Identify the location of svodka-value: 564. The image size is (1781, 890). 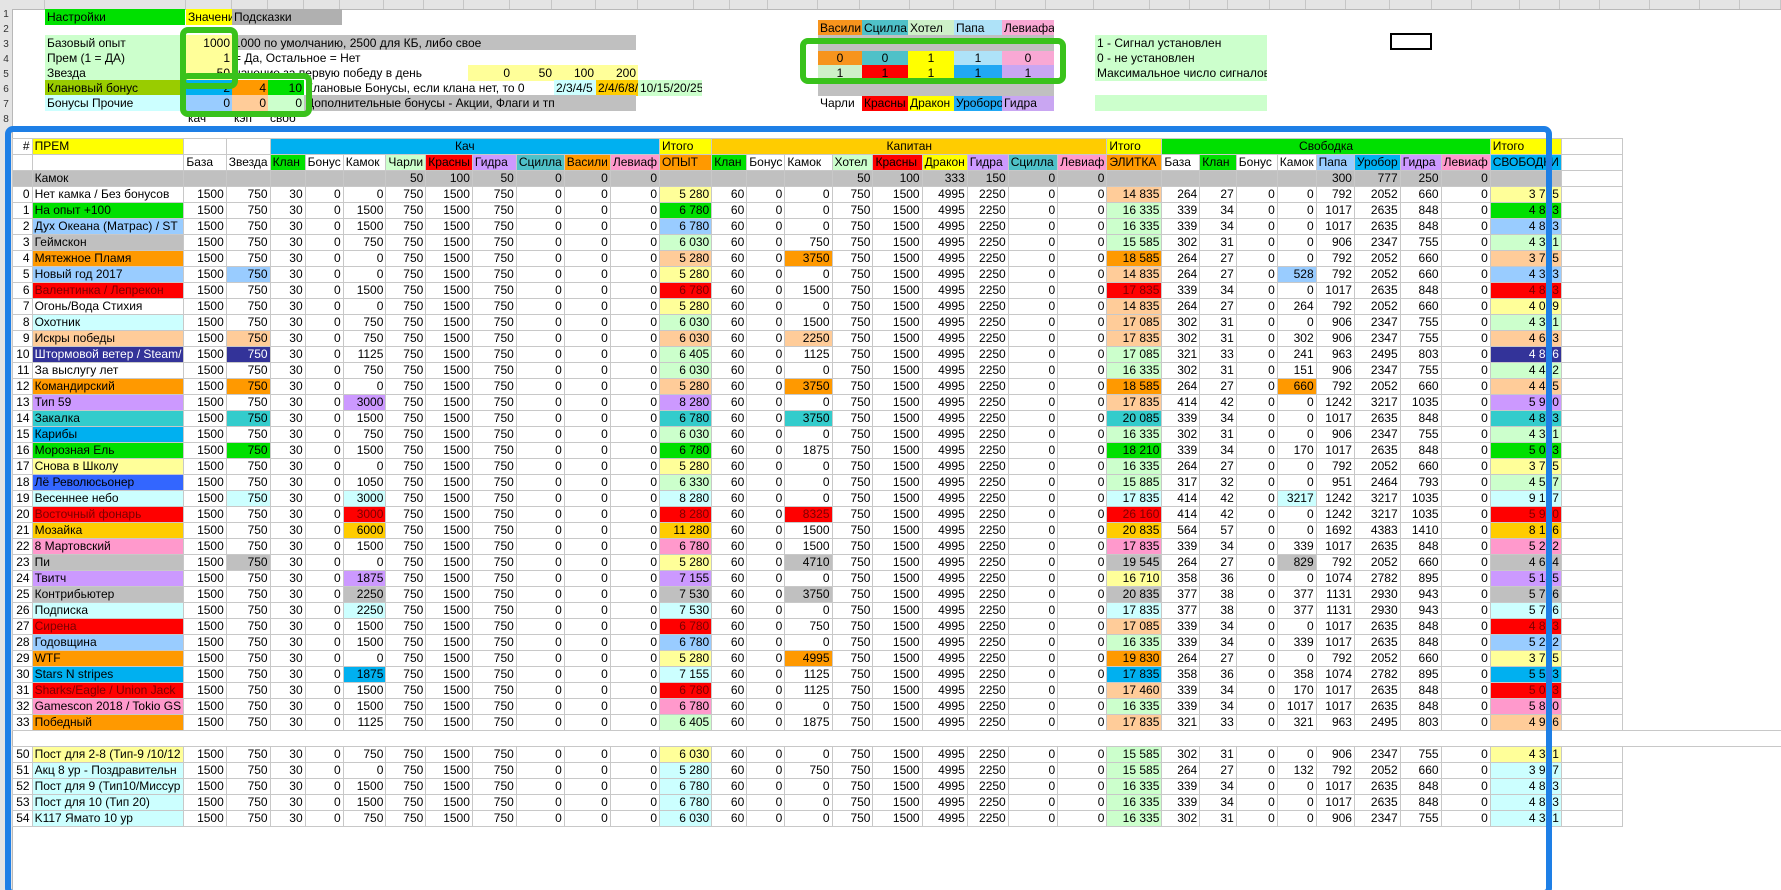
(1181, 530).